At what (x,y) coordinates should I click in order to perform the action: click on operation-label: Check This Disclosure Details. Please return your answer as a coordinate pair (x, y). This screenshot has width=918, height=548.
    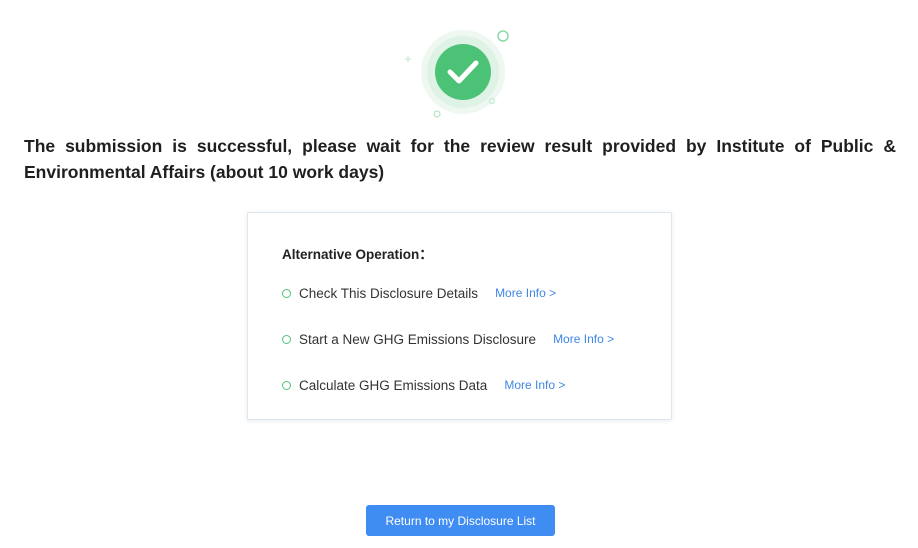
    Looking at the image, I should click on (389, 293).